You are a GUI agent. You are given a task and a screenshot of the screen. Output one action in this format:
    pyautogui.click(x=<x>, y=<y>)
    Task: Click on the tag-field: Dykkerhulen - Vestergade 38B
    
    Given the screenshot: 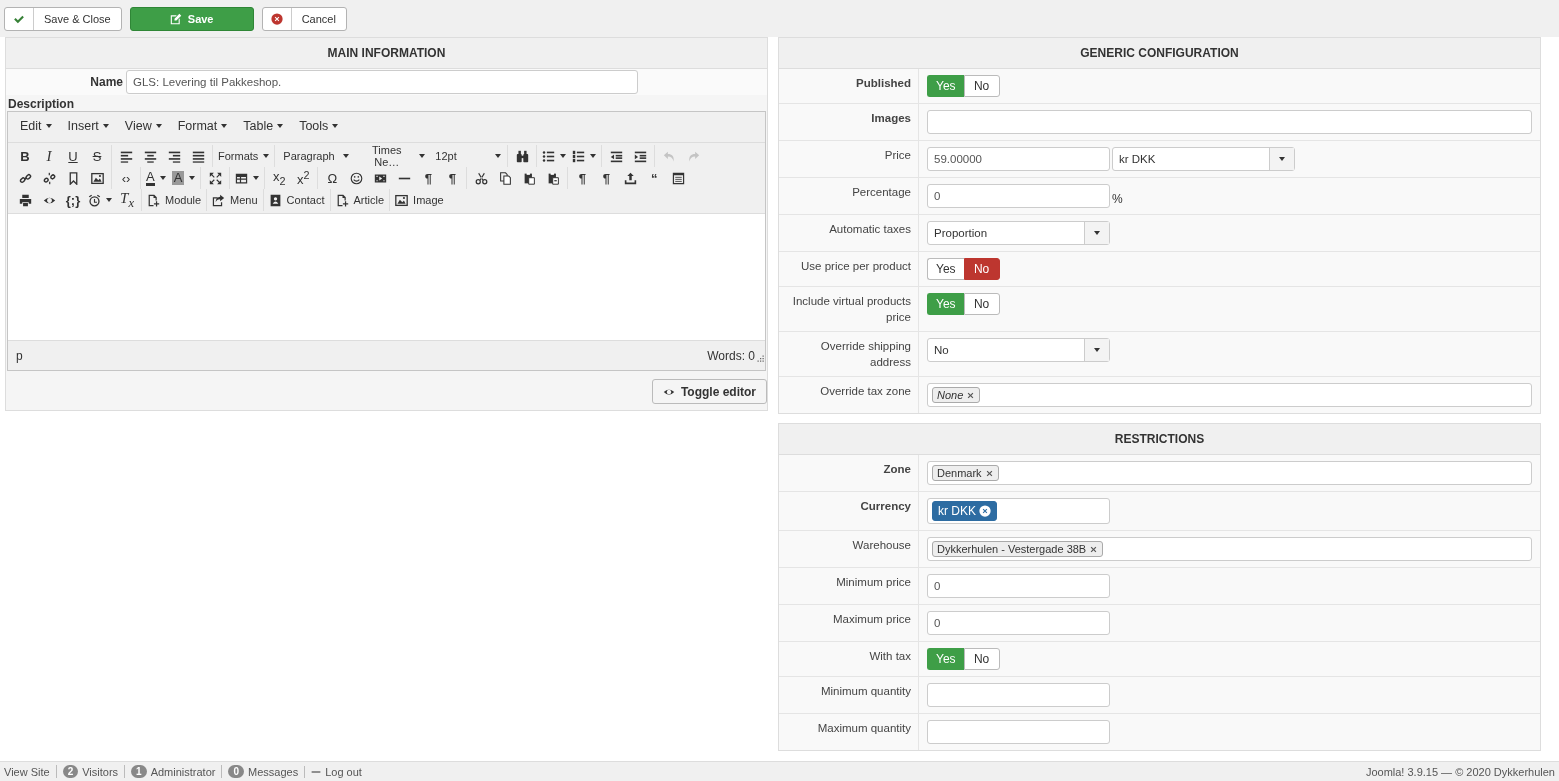 What is the action you would take?
    pyautogui.click(x=1229, y=549)
    